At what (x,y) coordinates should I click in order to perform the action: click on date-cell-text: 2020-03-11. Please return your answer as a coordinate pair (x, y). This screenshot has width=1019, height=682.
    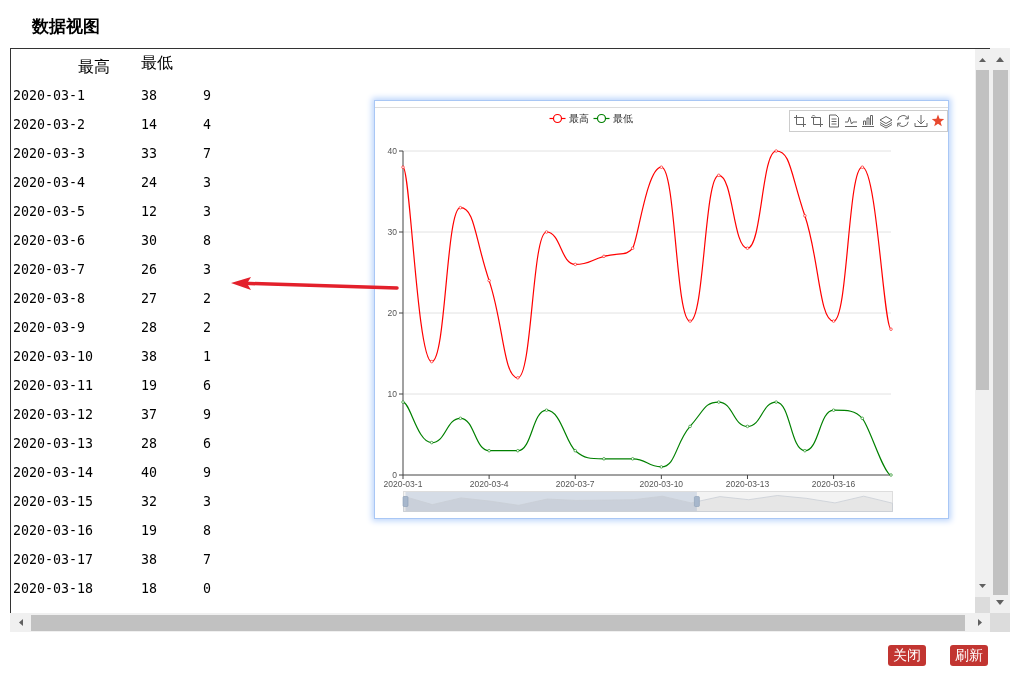
    Looking at the image, I should click on (53, 385).